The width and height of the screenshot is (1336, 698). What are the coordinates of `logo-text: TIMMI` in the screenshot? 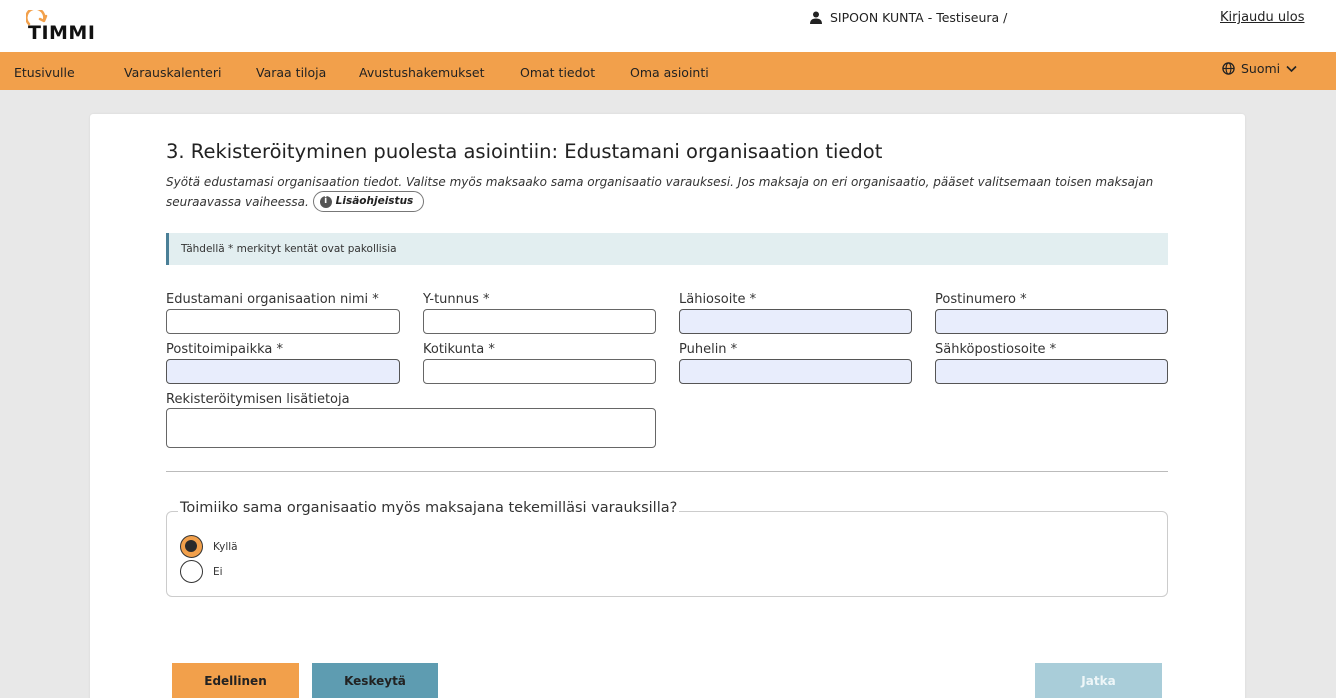 It's located at (62, 33).